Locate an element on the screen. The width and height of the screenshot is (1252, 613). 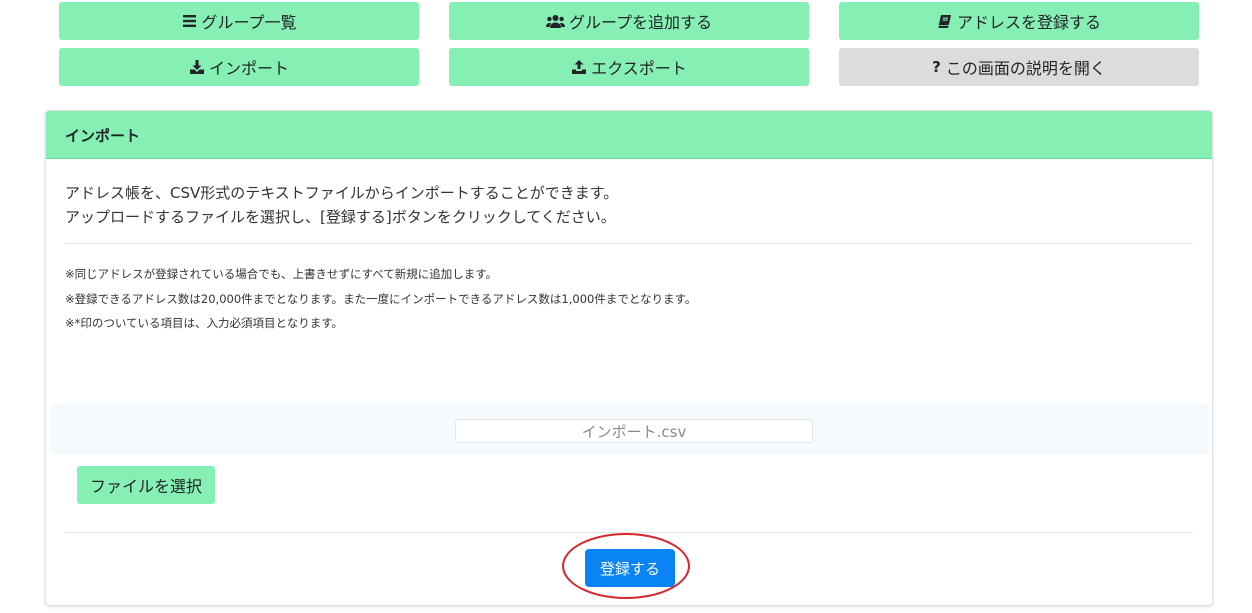
question-icon: ? is located at coordinates (936, 67).